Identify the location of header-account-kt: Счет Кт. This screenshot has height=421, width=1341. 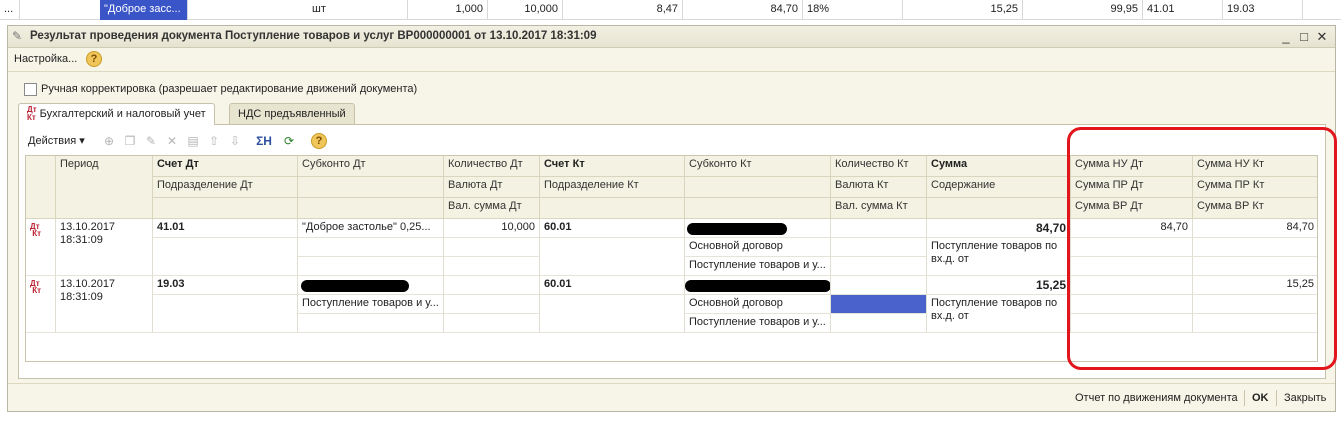
(612, 166).